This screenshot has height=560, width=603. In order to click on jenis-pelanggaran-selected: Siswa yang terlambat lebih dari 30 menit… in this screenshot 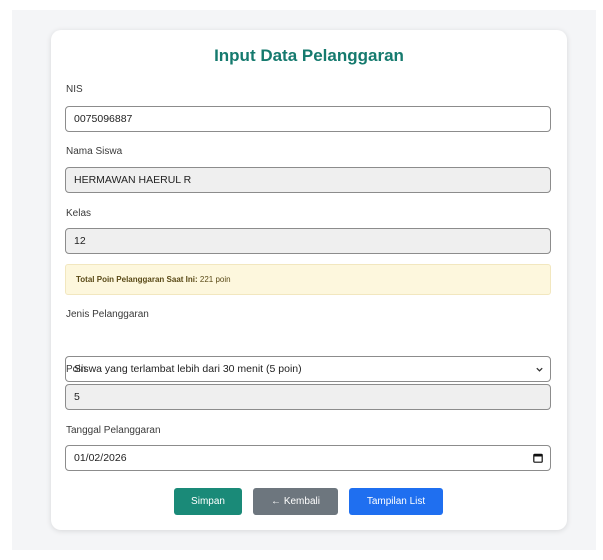, I will do `click(188, 369)`.